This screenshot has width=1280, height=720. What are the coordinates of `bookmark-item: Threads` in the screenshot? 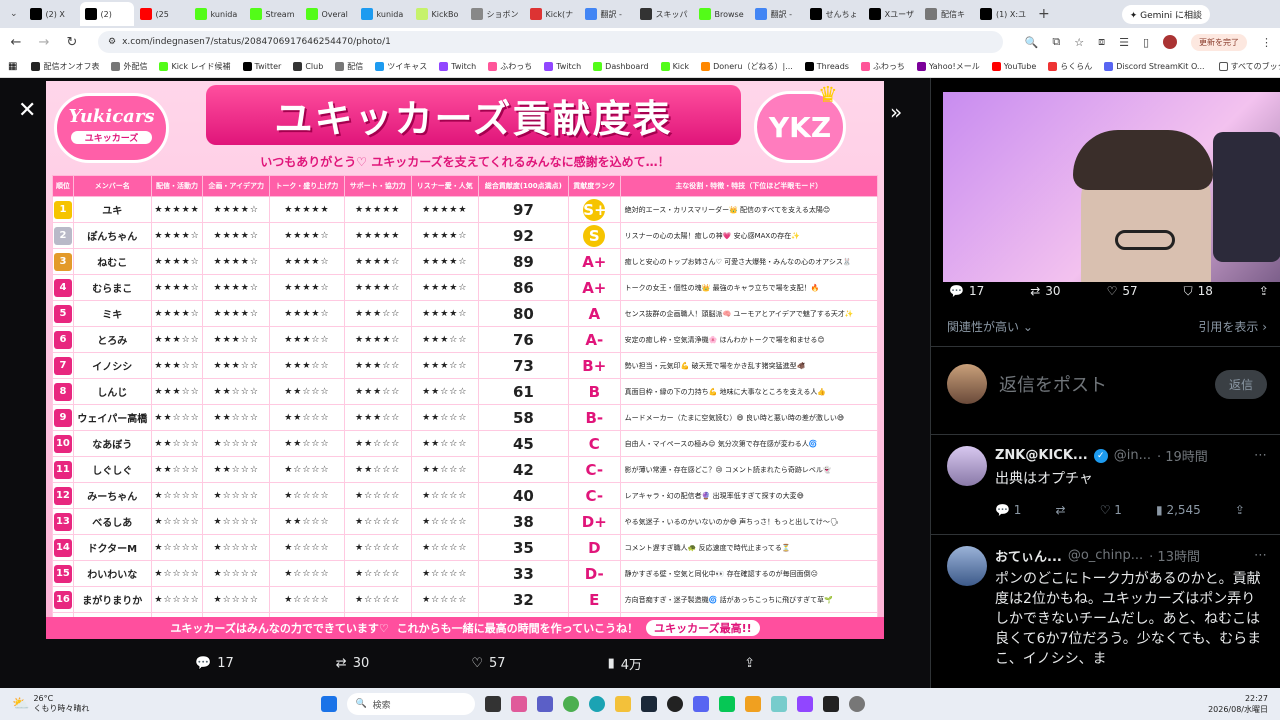 It's located at (826, 66).